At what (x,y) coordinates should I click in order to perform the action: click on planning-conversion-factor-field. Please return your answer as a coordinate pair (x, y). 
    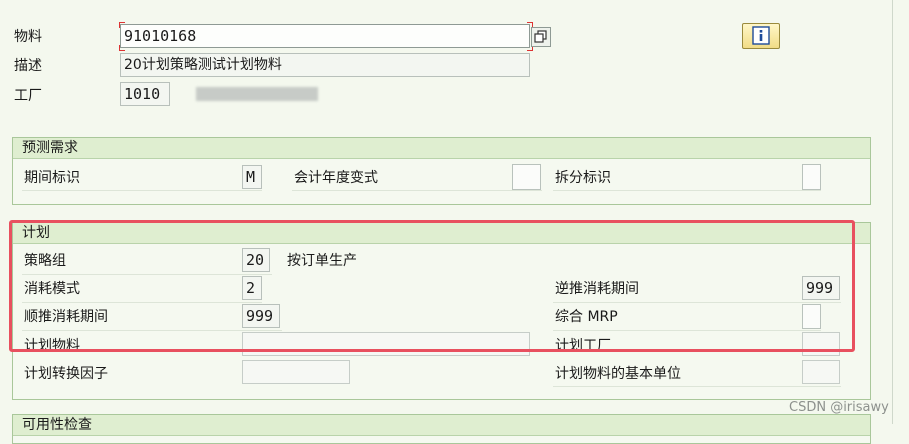
    Looking at the image, I should click on (296, 372).